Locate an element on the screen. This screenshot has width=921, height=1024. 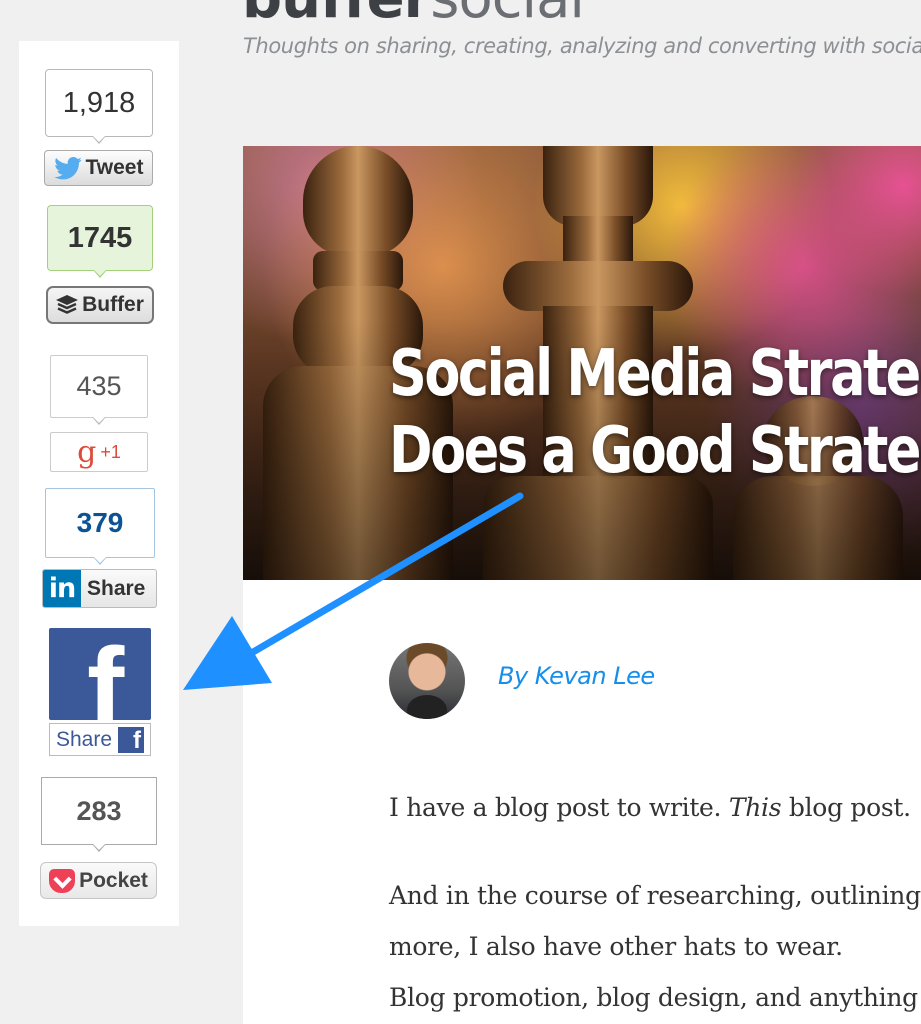
facebook-small-icon: f is located at coordinates (131, 739).